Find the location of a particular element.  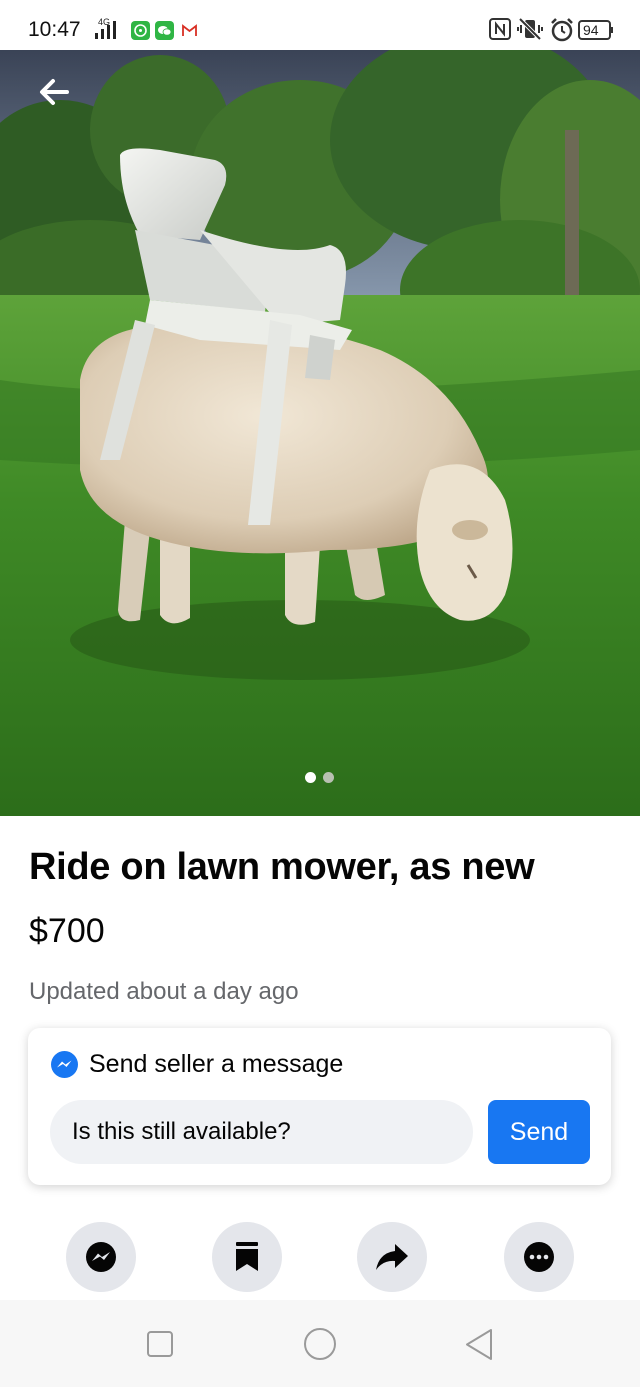

message-card-header: Send seller a message is located at coordinates (196, 1064).